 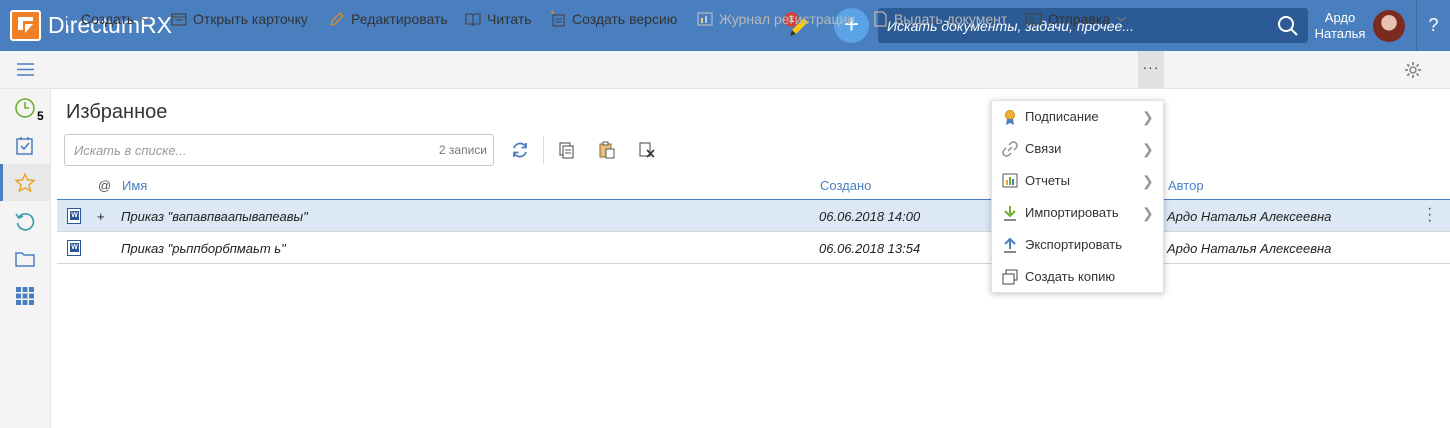 What do you see at coordinates (1413, 70) in the screenshot?
I see `gear-icon` at bounding box center [1413, 70].